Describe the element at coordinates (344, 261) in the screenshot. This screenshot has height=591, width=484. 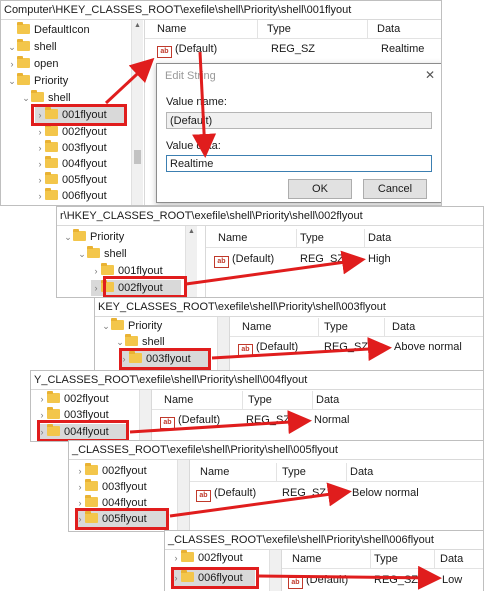
I see `values-list: Name Type Data ab (Default) REG_SZ High` at that location.